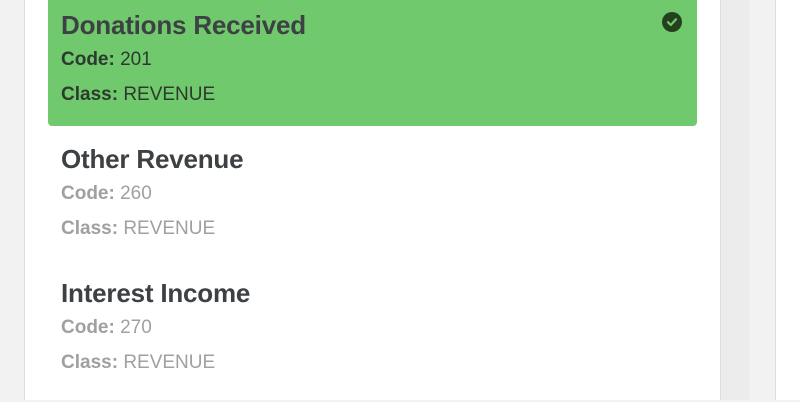 This screenshot has width=800, height=402. What do you see at coordinates (136, 193) in the screenshot?
I see `code-value: 260` at bounding box center [136, 193].